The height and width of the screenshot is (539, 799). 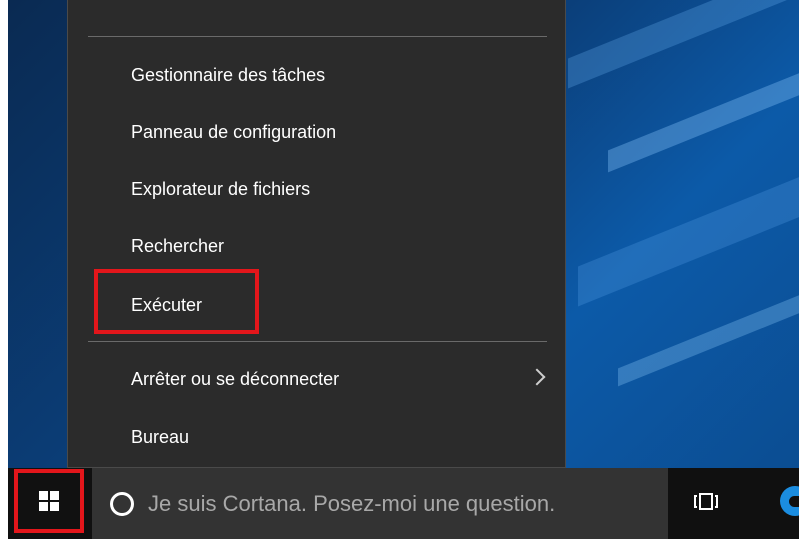 I want to click on menu-item-task-manager: Gestionnaire des tâches, so click(x=316, y=75).